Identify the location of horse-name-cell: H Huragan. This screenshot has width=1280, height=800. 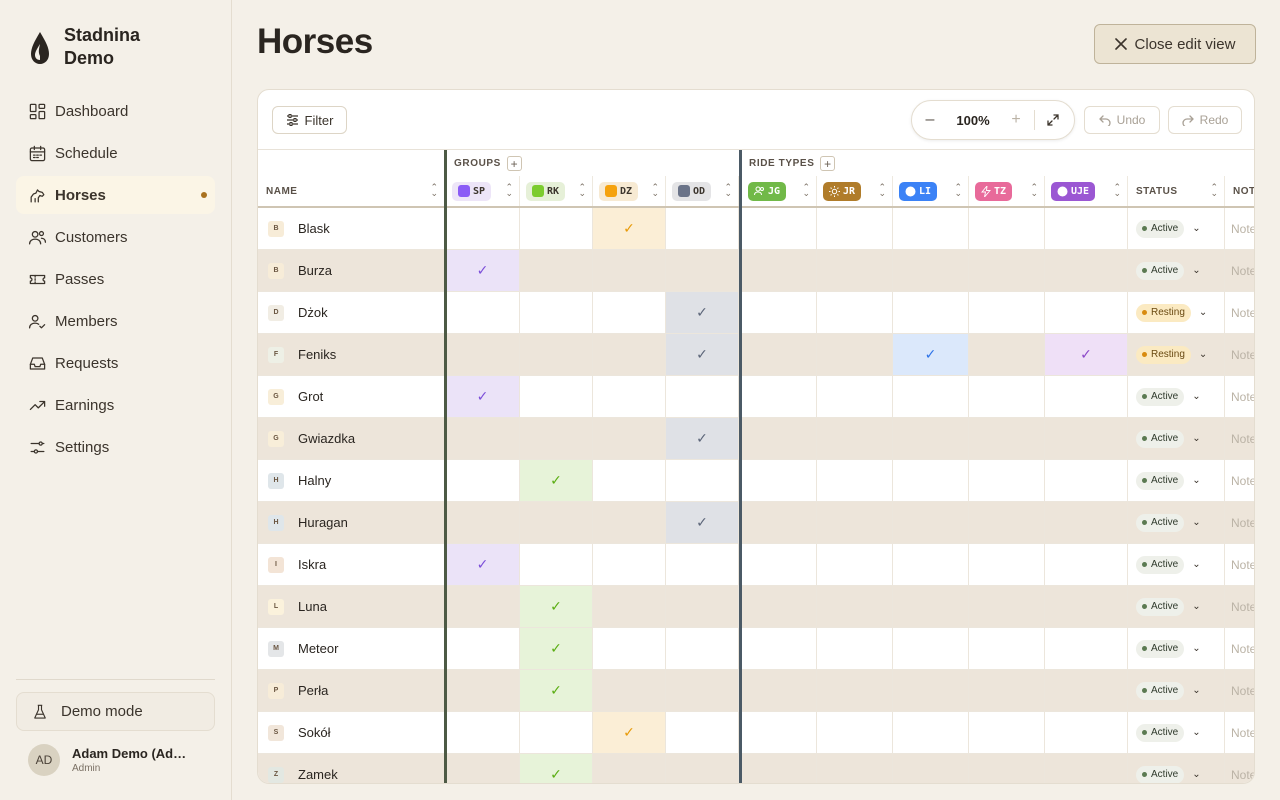
(351, 522).